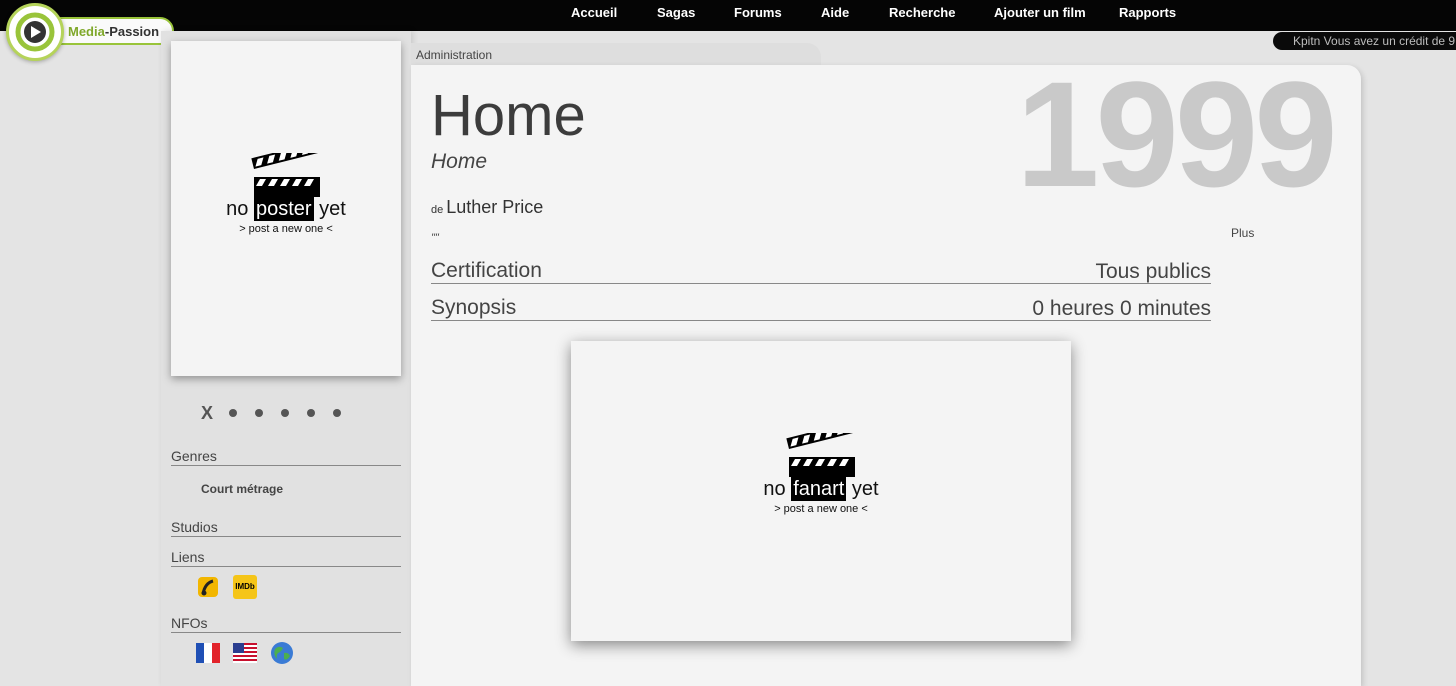 The height and width of the screenshot is (686, 1456). What do you see at coordinates (245, 587) in the screenshot?
I see `imdb-link-icon: IMDb` at bounding box center [245, 587].